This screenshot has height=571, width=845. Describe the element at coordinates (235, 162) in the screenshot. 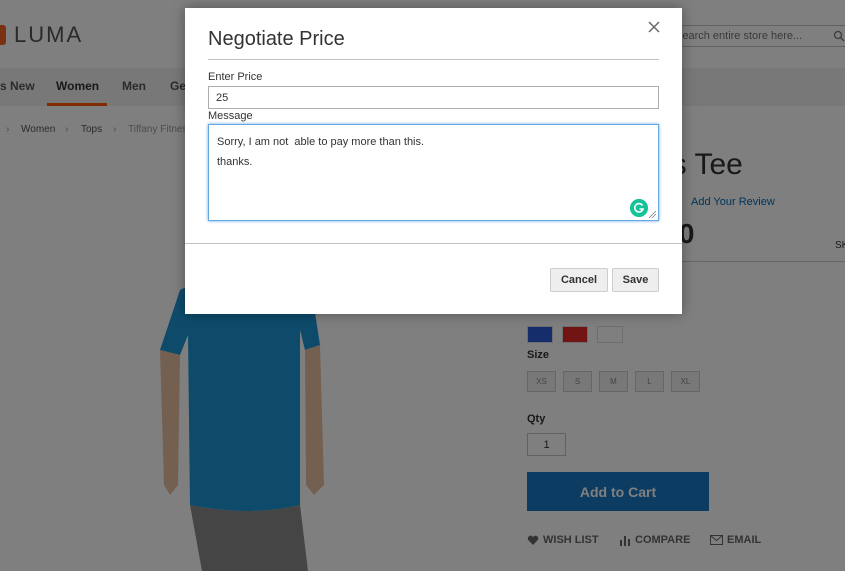

I see `message-line: thanks.` at that location.